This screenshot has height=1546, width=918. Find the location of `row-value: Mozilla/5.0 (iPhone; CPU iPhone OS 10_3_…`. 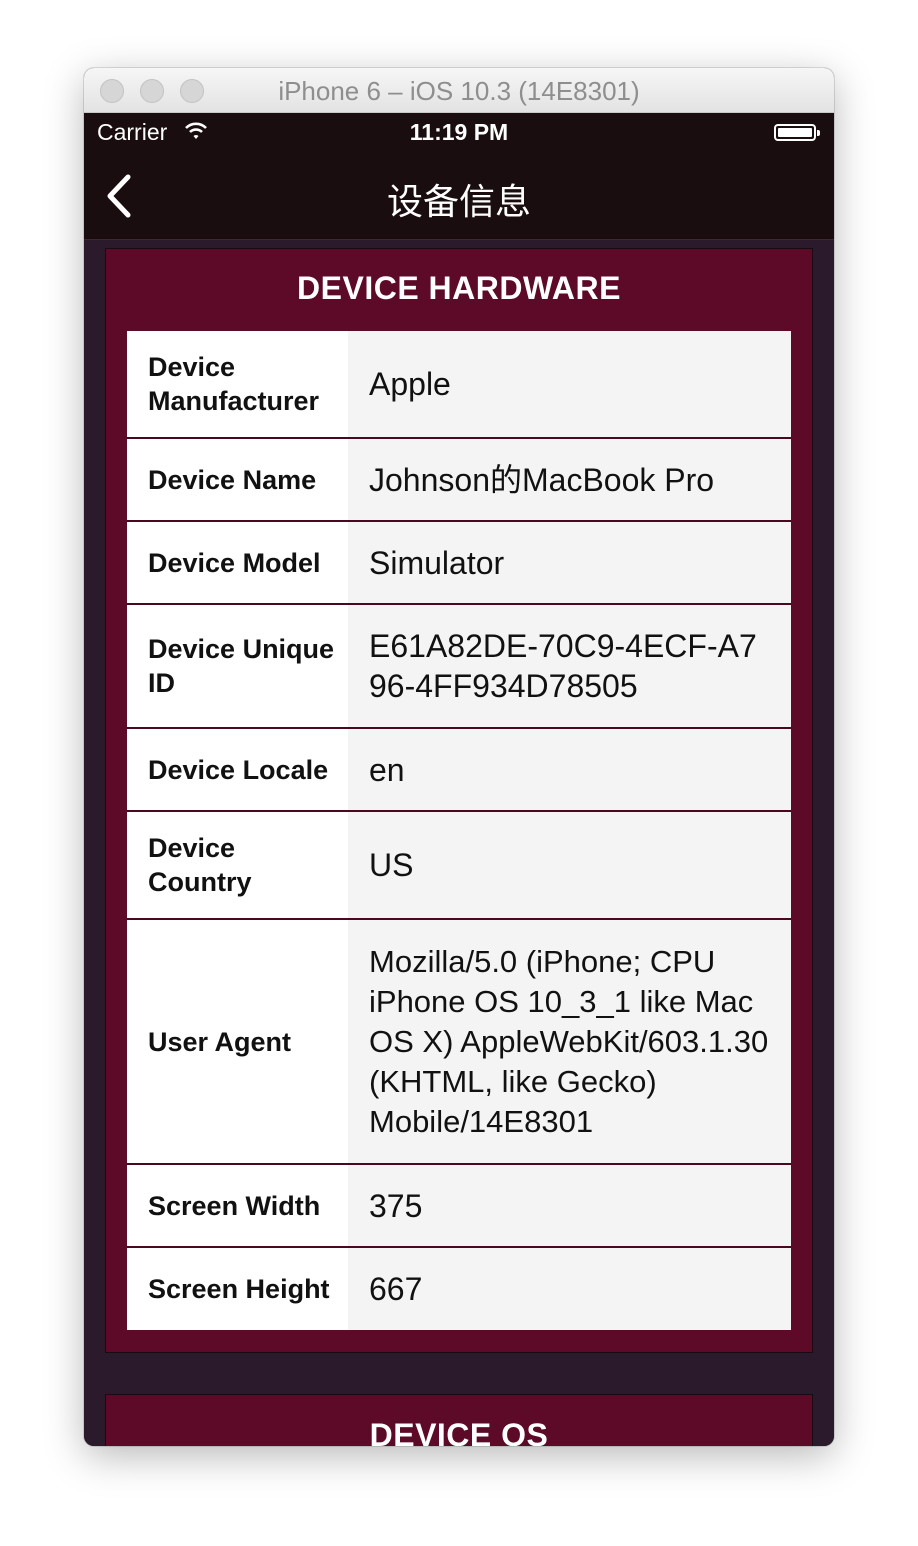

row-value: Mozilla/5.0 (iPhone; CPU iPhone OS 10_3_… is located at coordinates (569, 1041).